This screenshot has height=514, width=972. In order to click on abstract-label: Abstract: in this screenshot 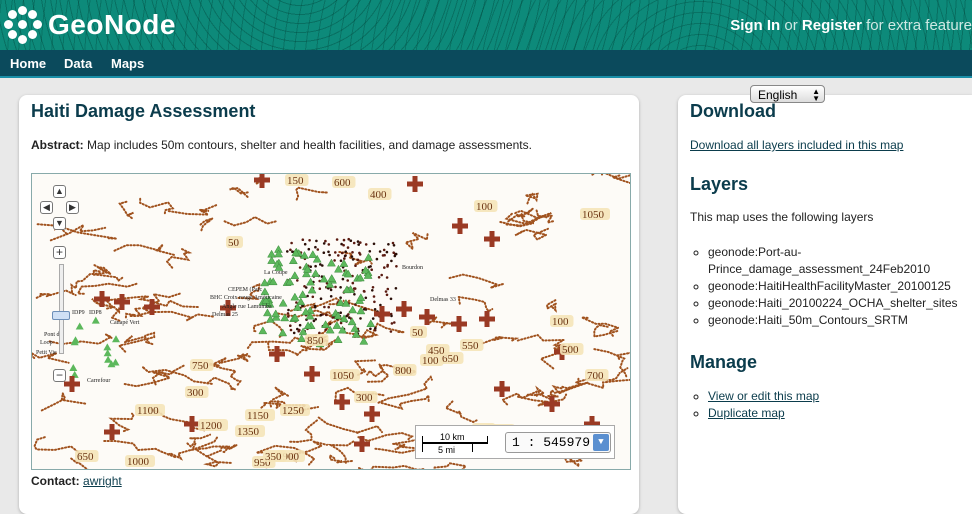, I will do `click(57, 145)`.